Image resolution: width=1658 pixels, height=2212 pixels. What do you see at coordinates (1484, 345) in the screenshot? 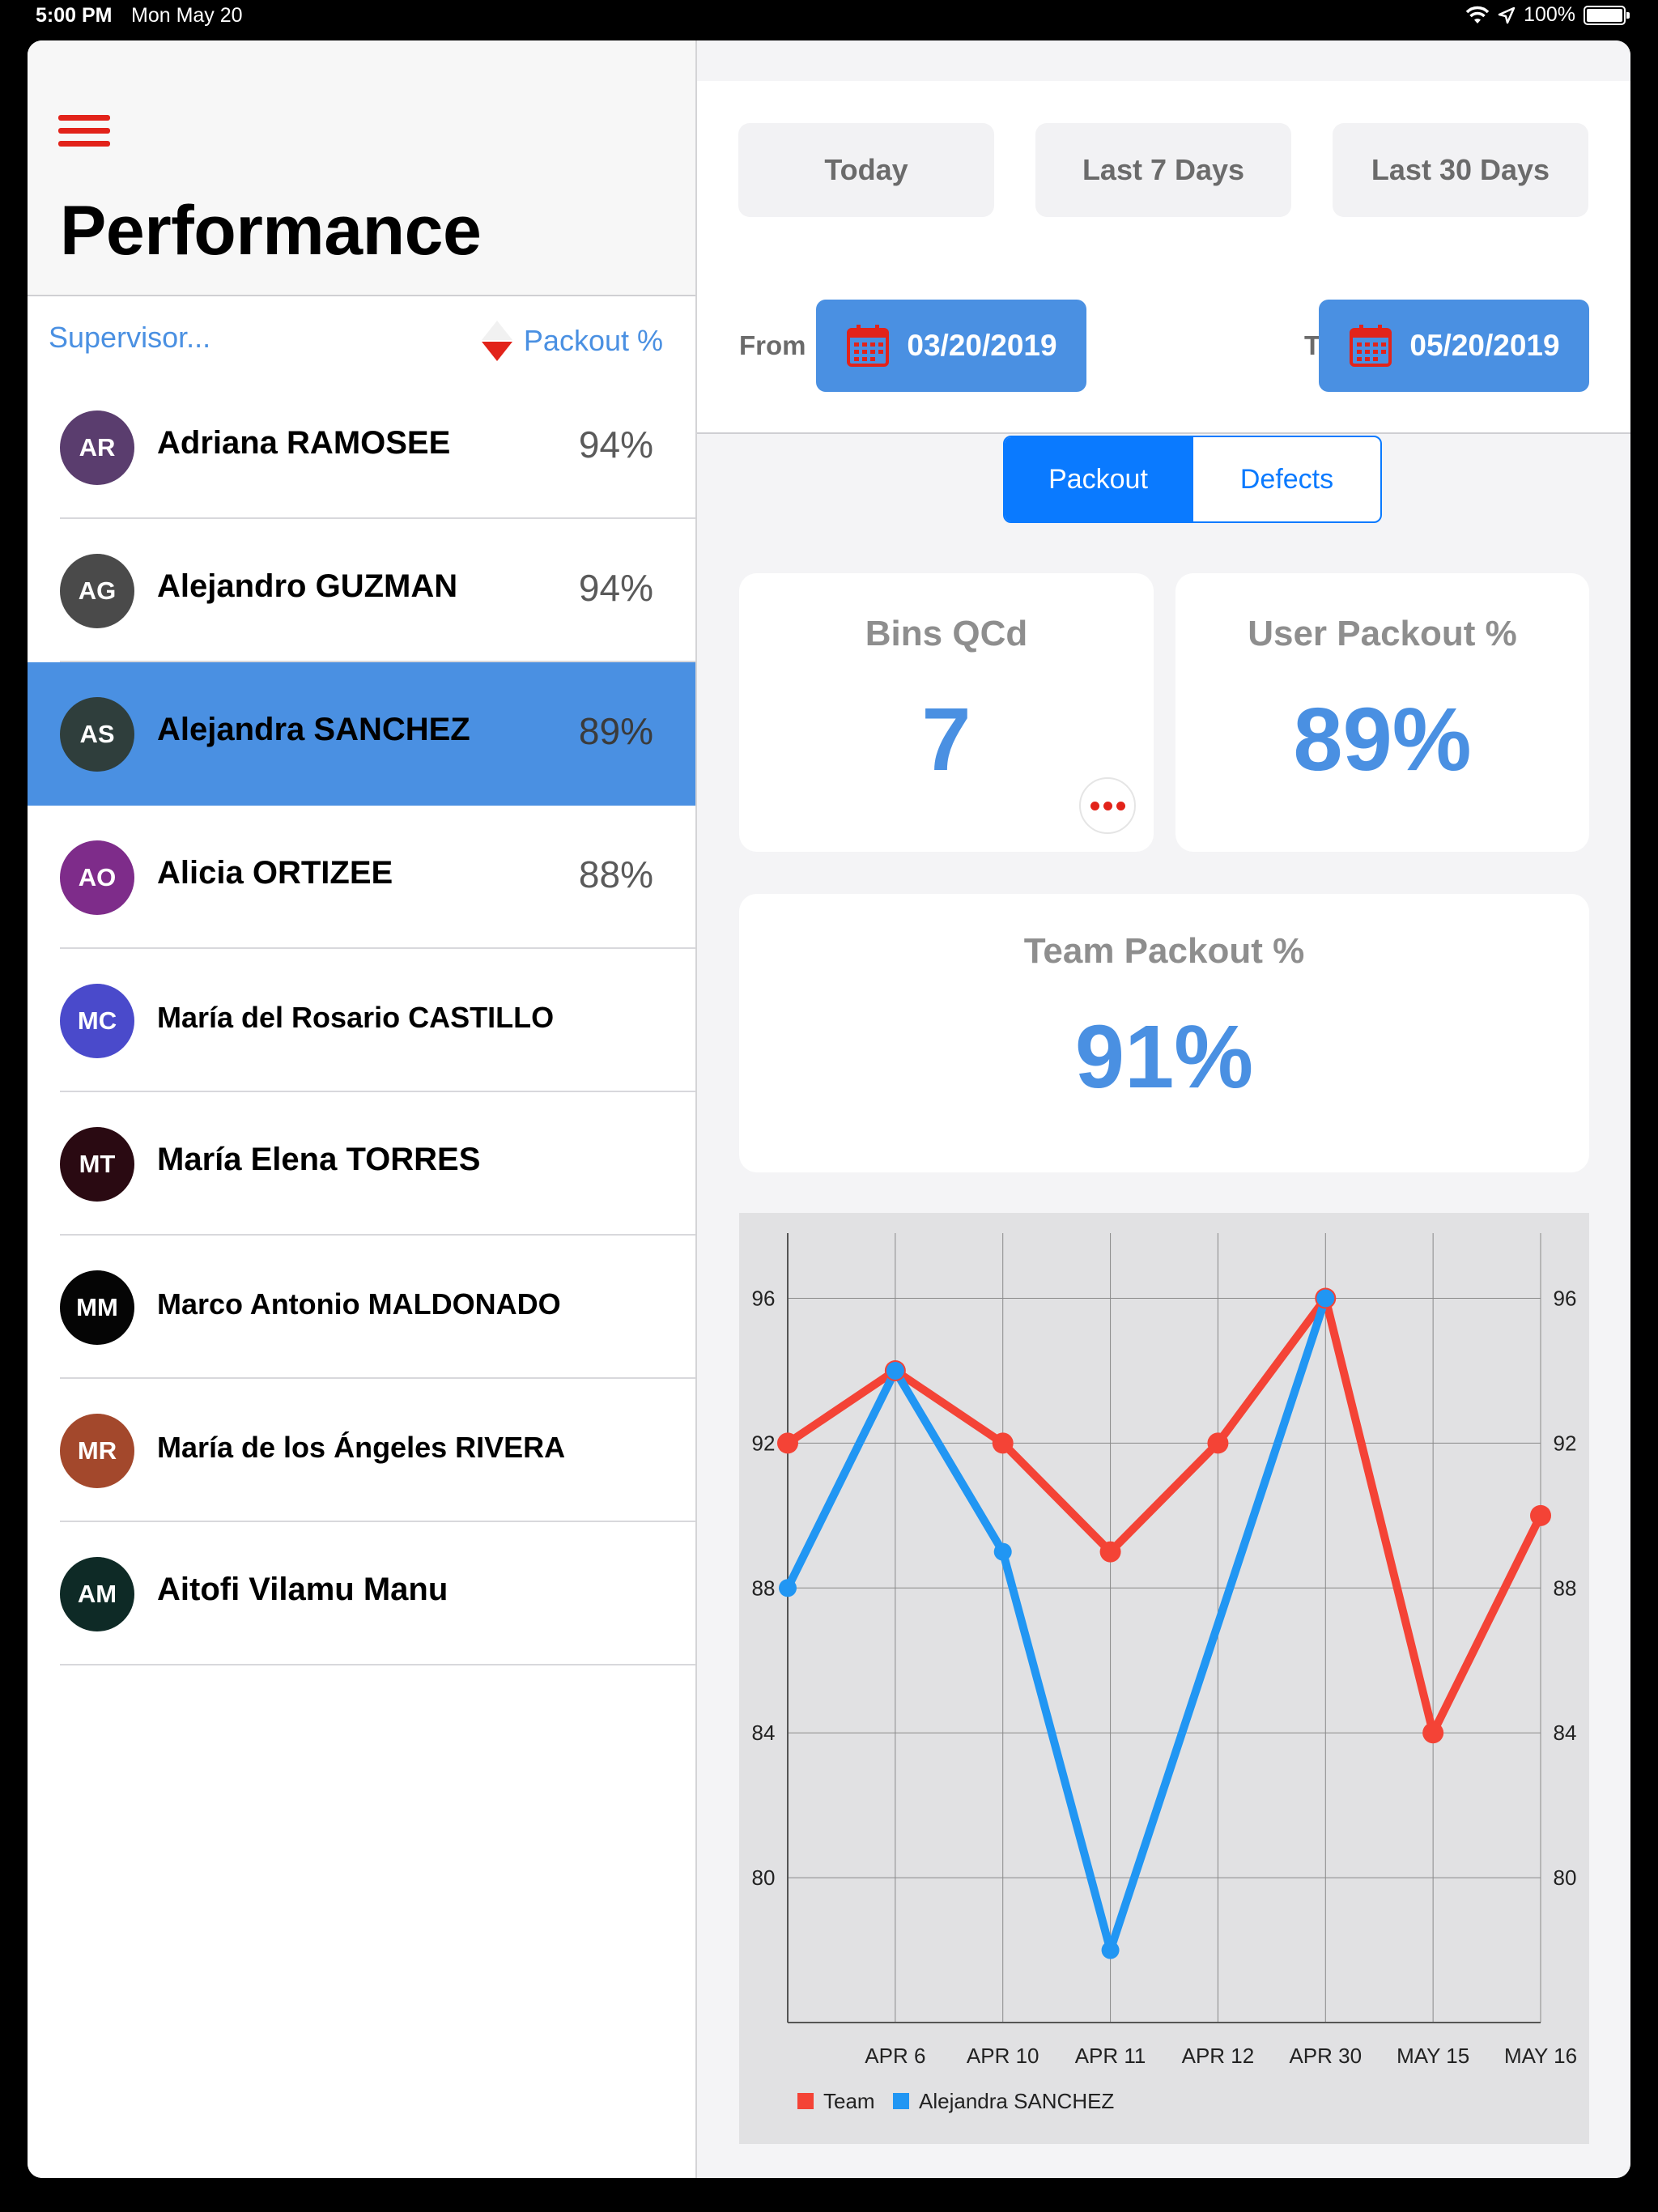
I see `to-date-value: 05/20/2019` at bounding box center [1484, 345].